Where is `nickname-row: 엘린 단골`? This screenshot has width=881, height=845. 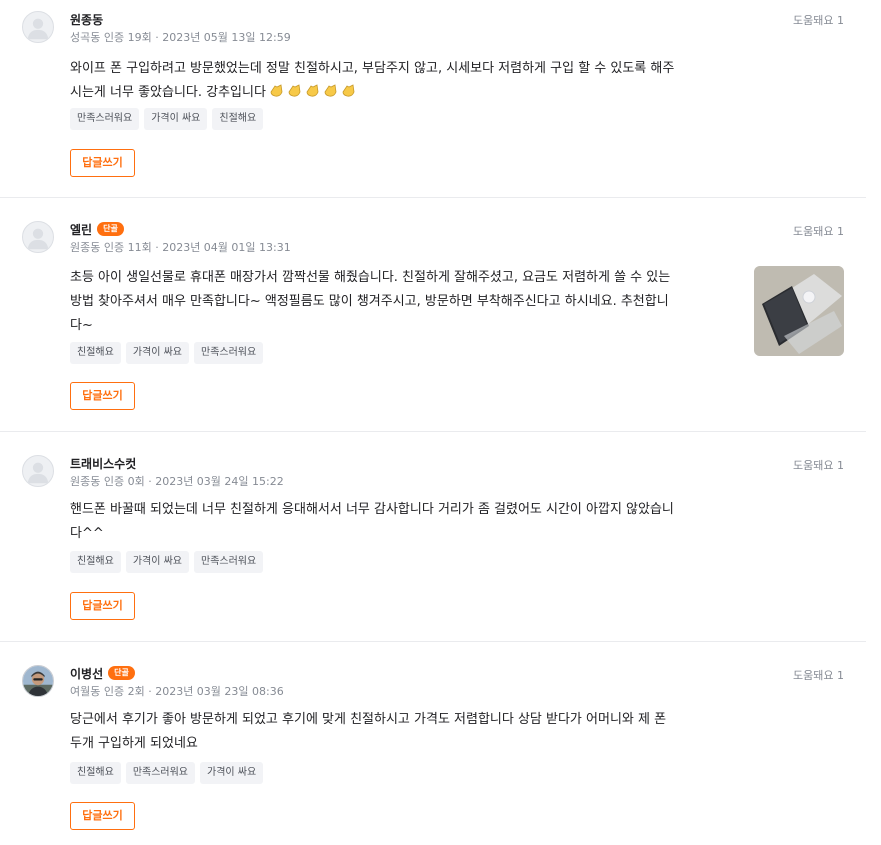
nickname-row: 엘린 단골 is located at coordinates (97, 229).